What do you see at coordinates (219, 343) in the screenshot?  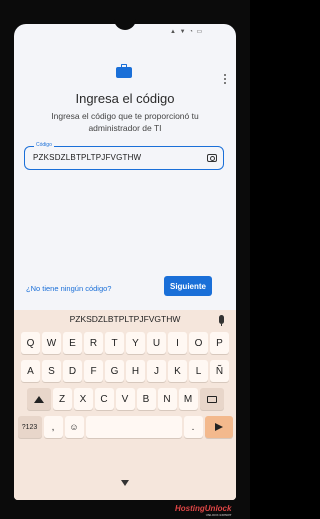 I see `key-p: P` at bounding box center [219, 343].